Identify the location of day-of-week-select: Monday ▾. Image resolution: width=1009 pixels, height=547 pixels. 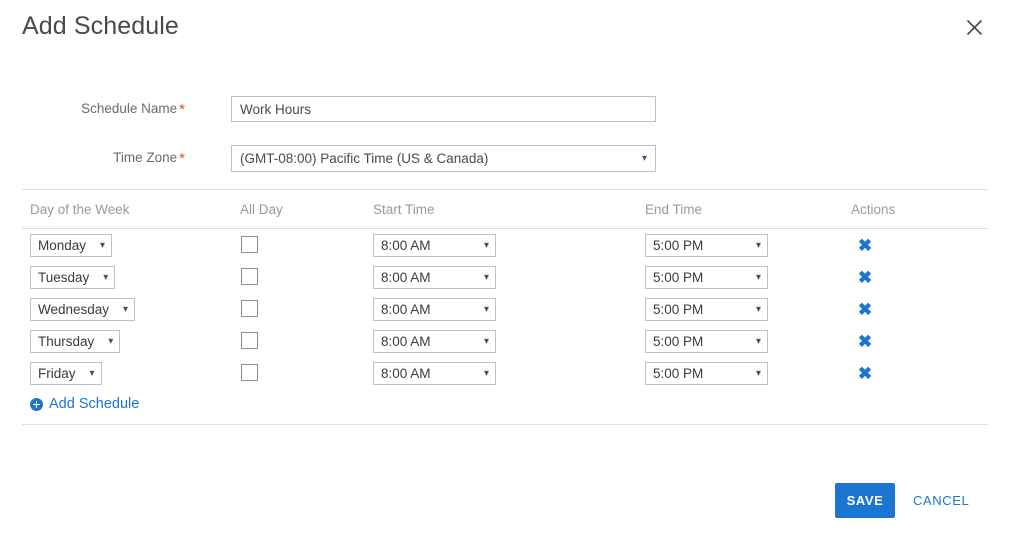
(71, 245).